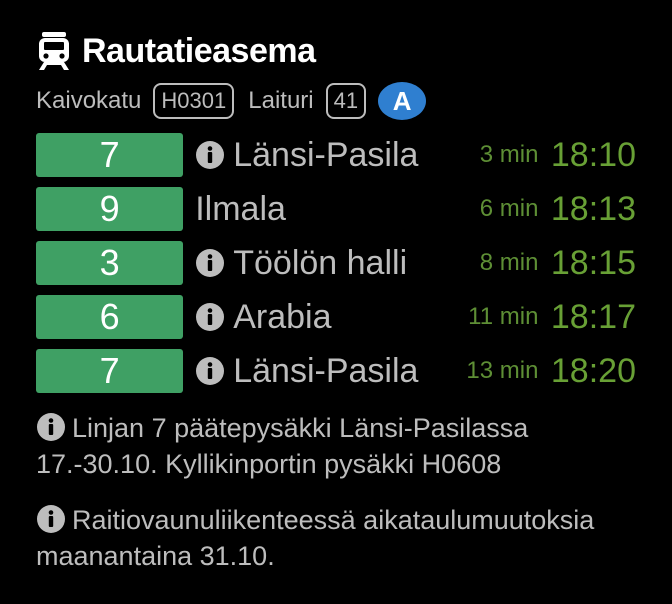  I want to click on departure-time: 18:15, so click(593, 262).